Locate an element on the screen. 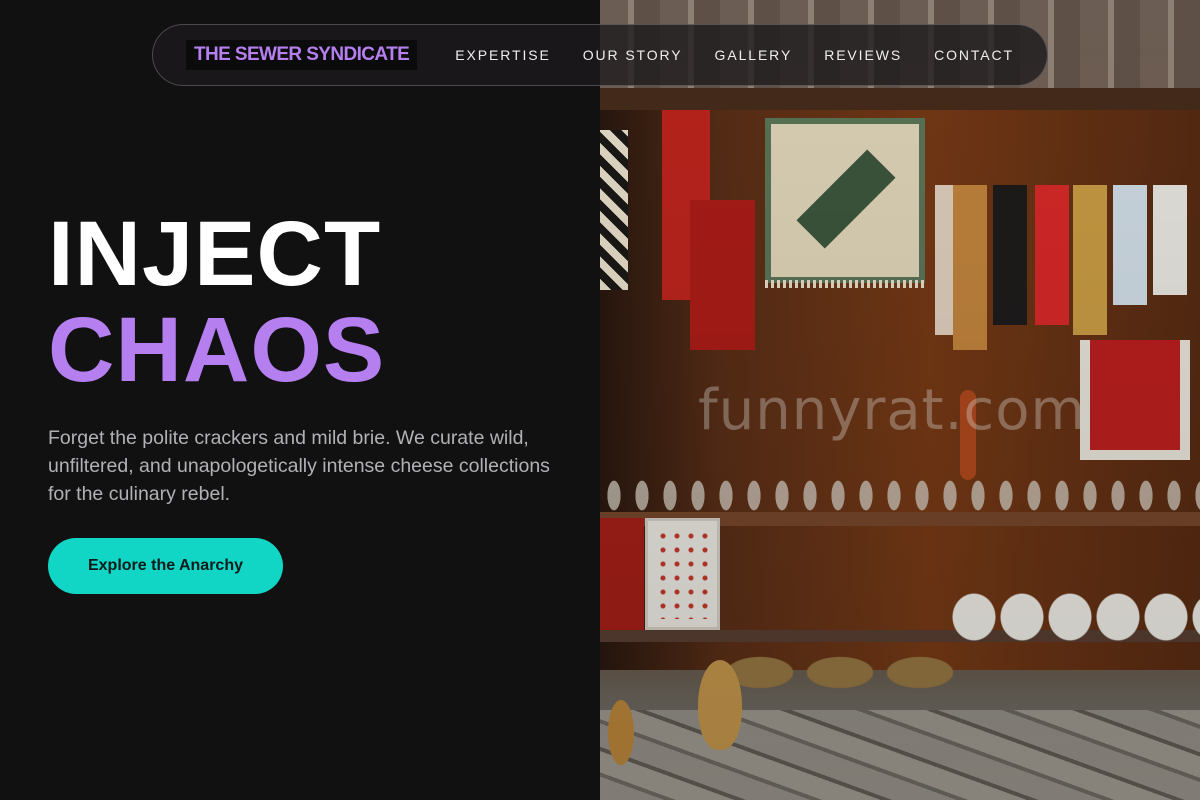 The width and height of the screenshot is (1200, 800). brand-logo: THE SEWER SYNDICATE is located at coordinates (302, 55).